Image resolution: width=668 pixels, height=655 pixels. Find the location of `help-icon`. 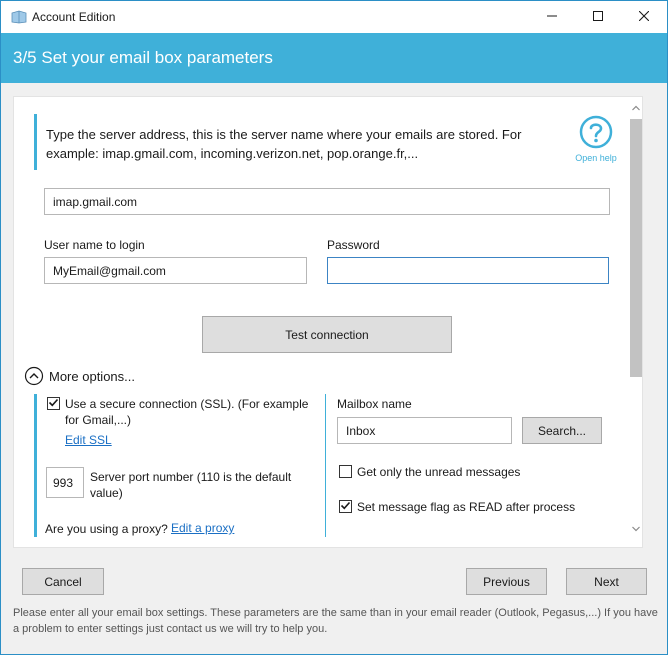

help-icon is located at coordinates (596, 133).